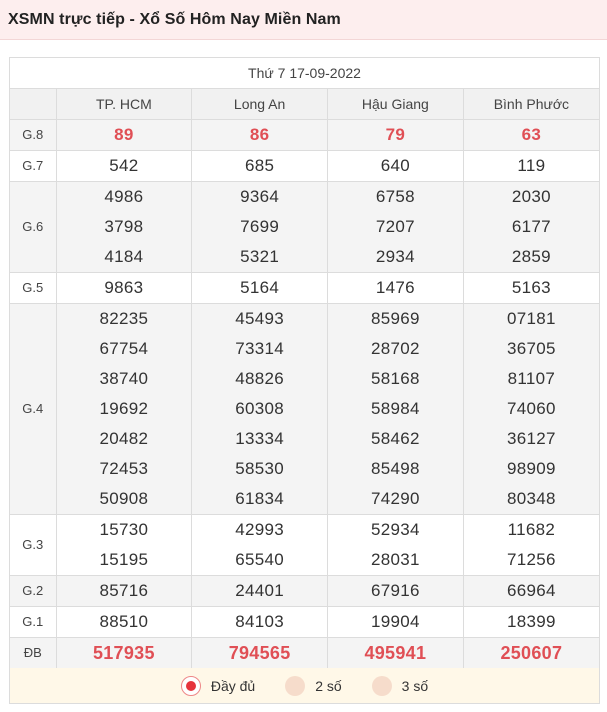 The image size is (607, 712). What do you see at coordinates (124, 468) in the screenshot?
I see `prize-number: 72453` at bounding box center [124, 468].